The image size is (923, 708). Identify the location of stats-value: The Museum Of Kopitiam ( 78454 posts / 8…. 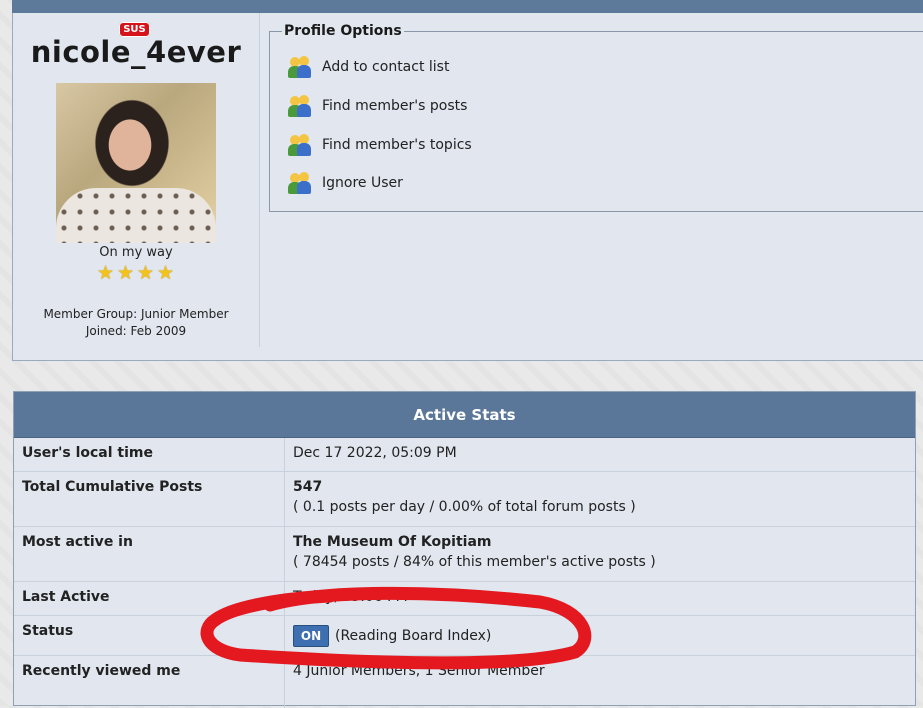
(600, 554).